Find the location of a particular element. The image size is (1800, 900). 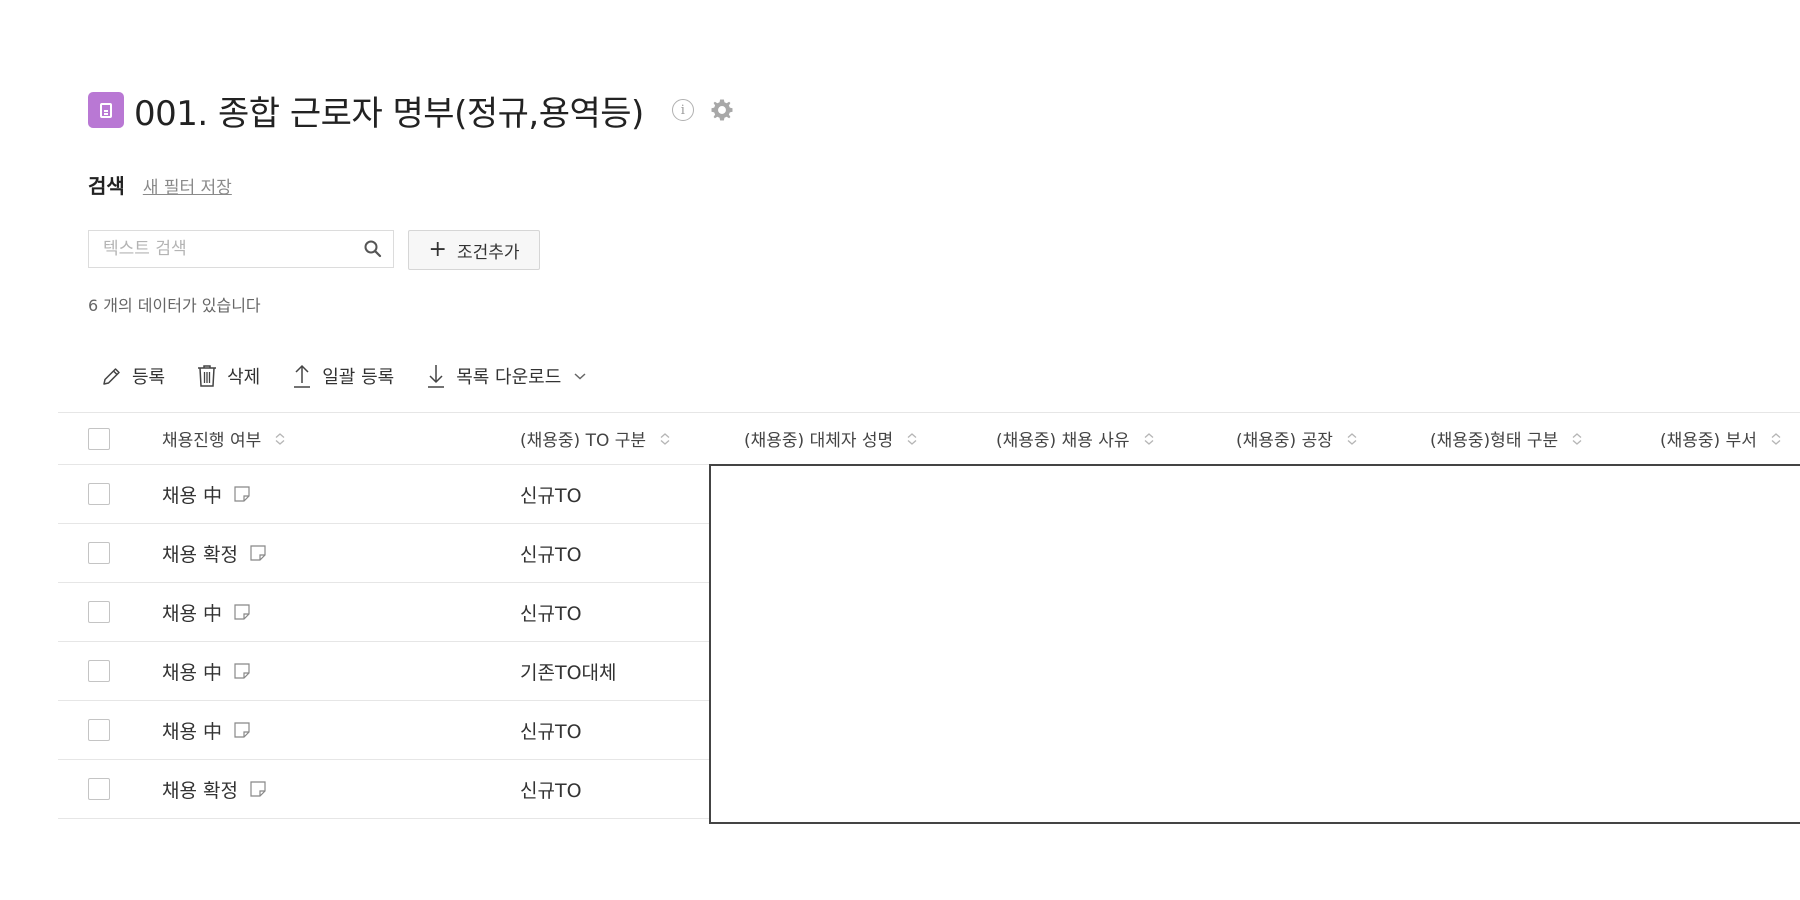

column-header: (채용중) 채용 사유 is located at coordinates (1076, 438).